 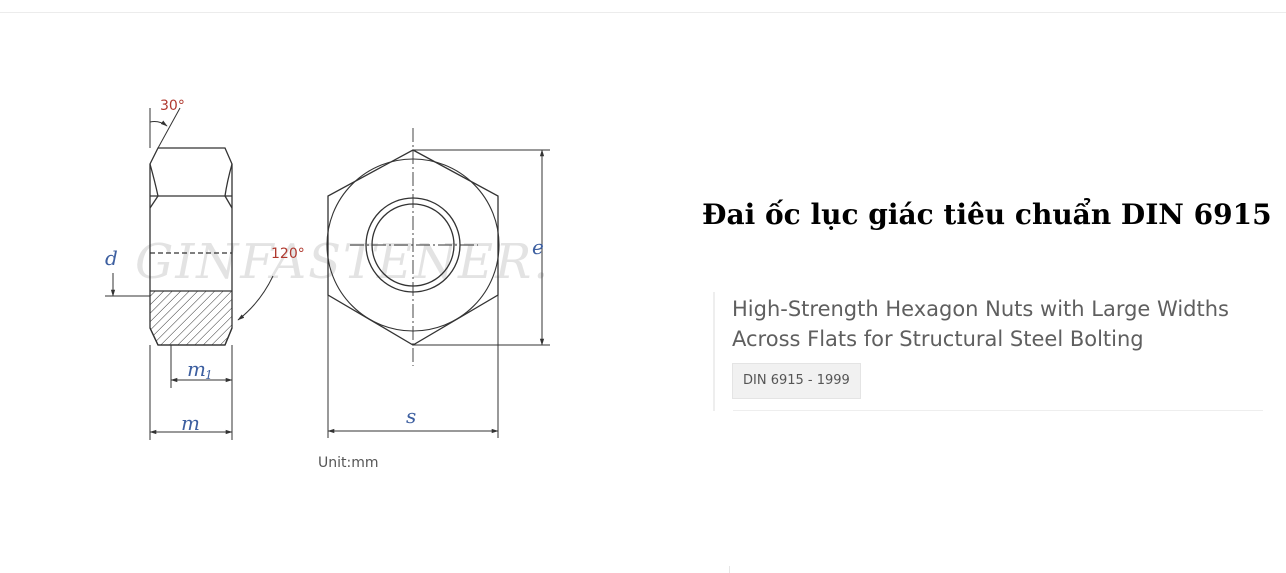 I want to click on chamfer-angle-label: 30°, so click(x=172, y=106).